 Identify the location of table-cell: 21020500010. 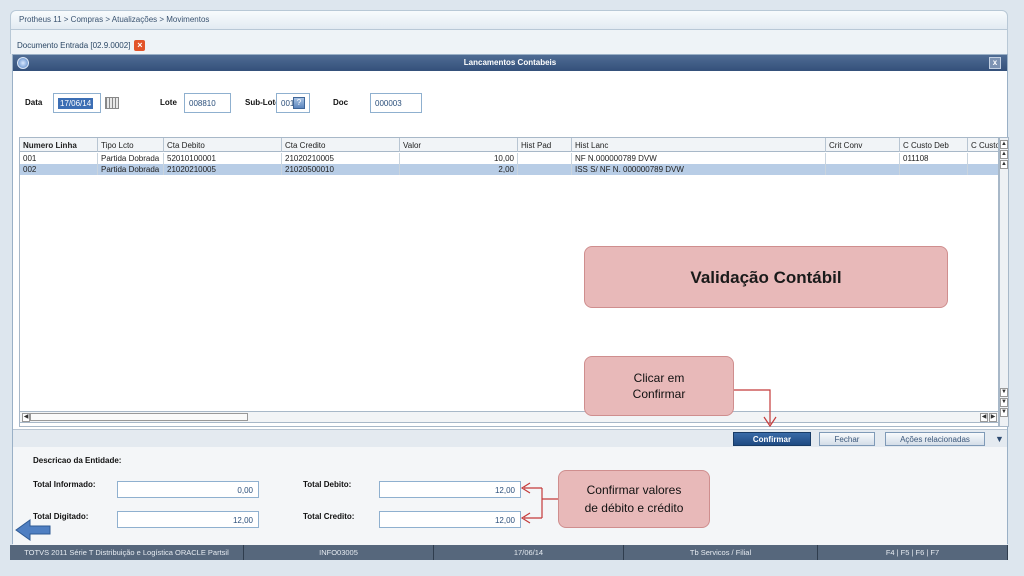
(341, 169).